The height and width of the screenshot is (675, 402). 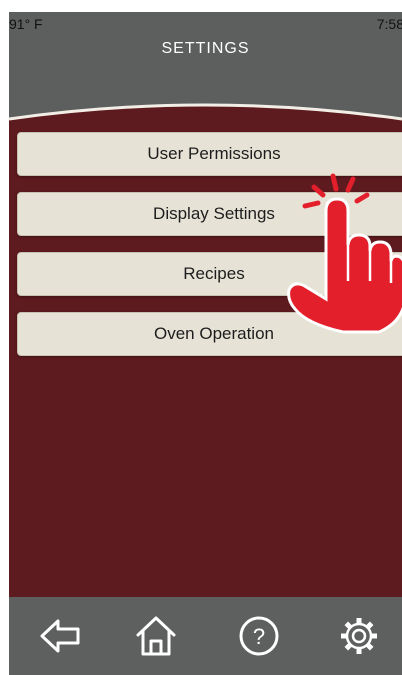 I want to click on page-title: SETTINGS, so click(x=205, y=48).